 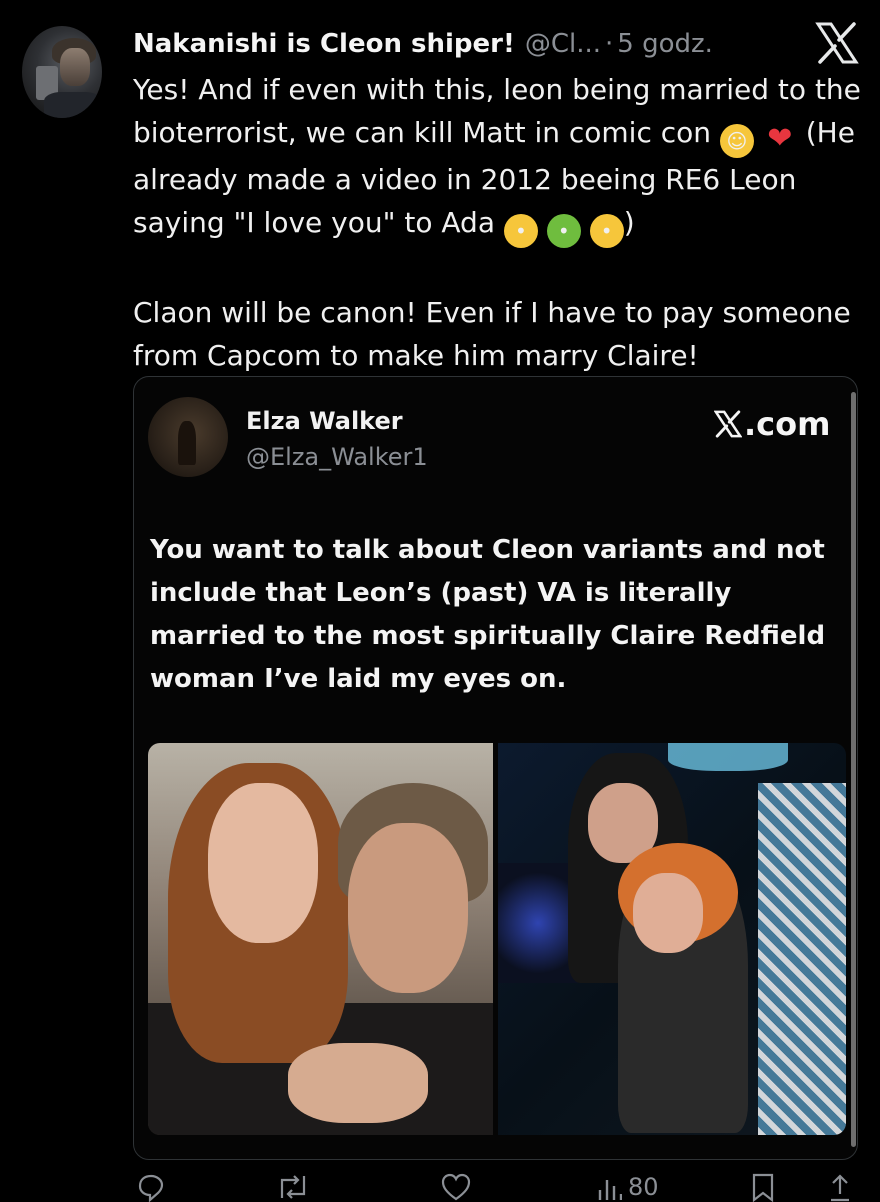 What do you see at coordinates (324, 421) in the screenshot?
I see `quoted-author-name: Elza Walker` at bounding box center [324, 421].